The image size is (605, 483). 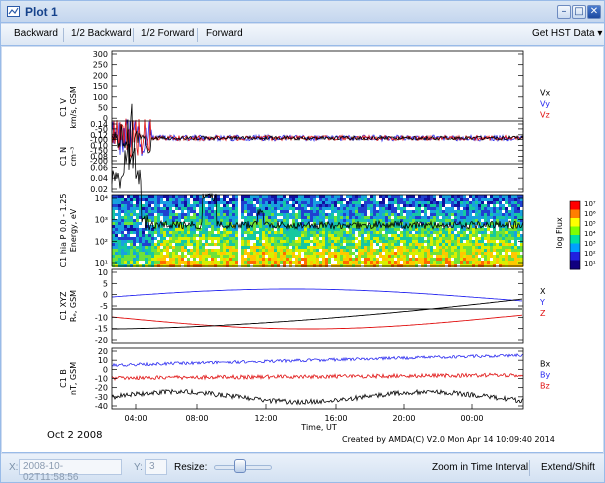 What do you see at coordinates (224, 33) in the screenshot?
I see `forward-button: Forward` at bounding box center [224, 33].